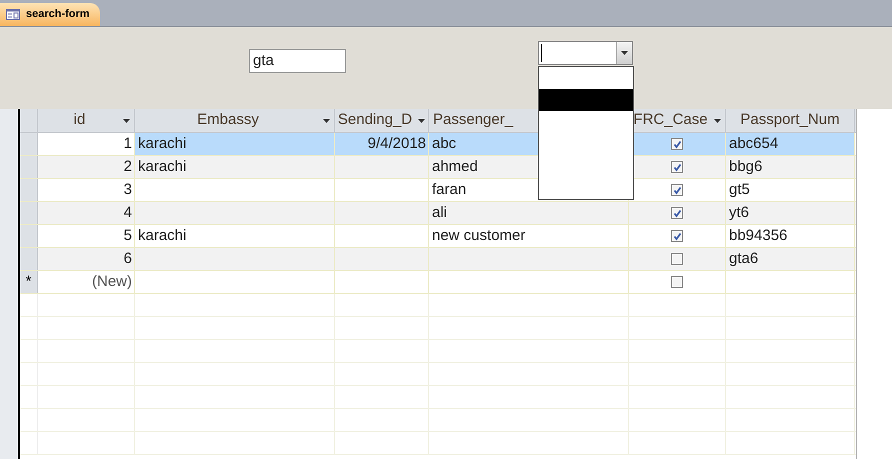 The image size is (892, 459). Describe the element at coordinates (790, 190) in the screenshot. I see `table-cell: gt5` at that location.